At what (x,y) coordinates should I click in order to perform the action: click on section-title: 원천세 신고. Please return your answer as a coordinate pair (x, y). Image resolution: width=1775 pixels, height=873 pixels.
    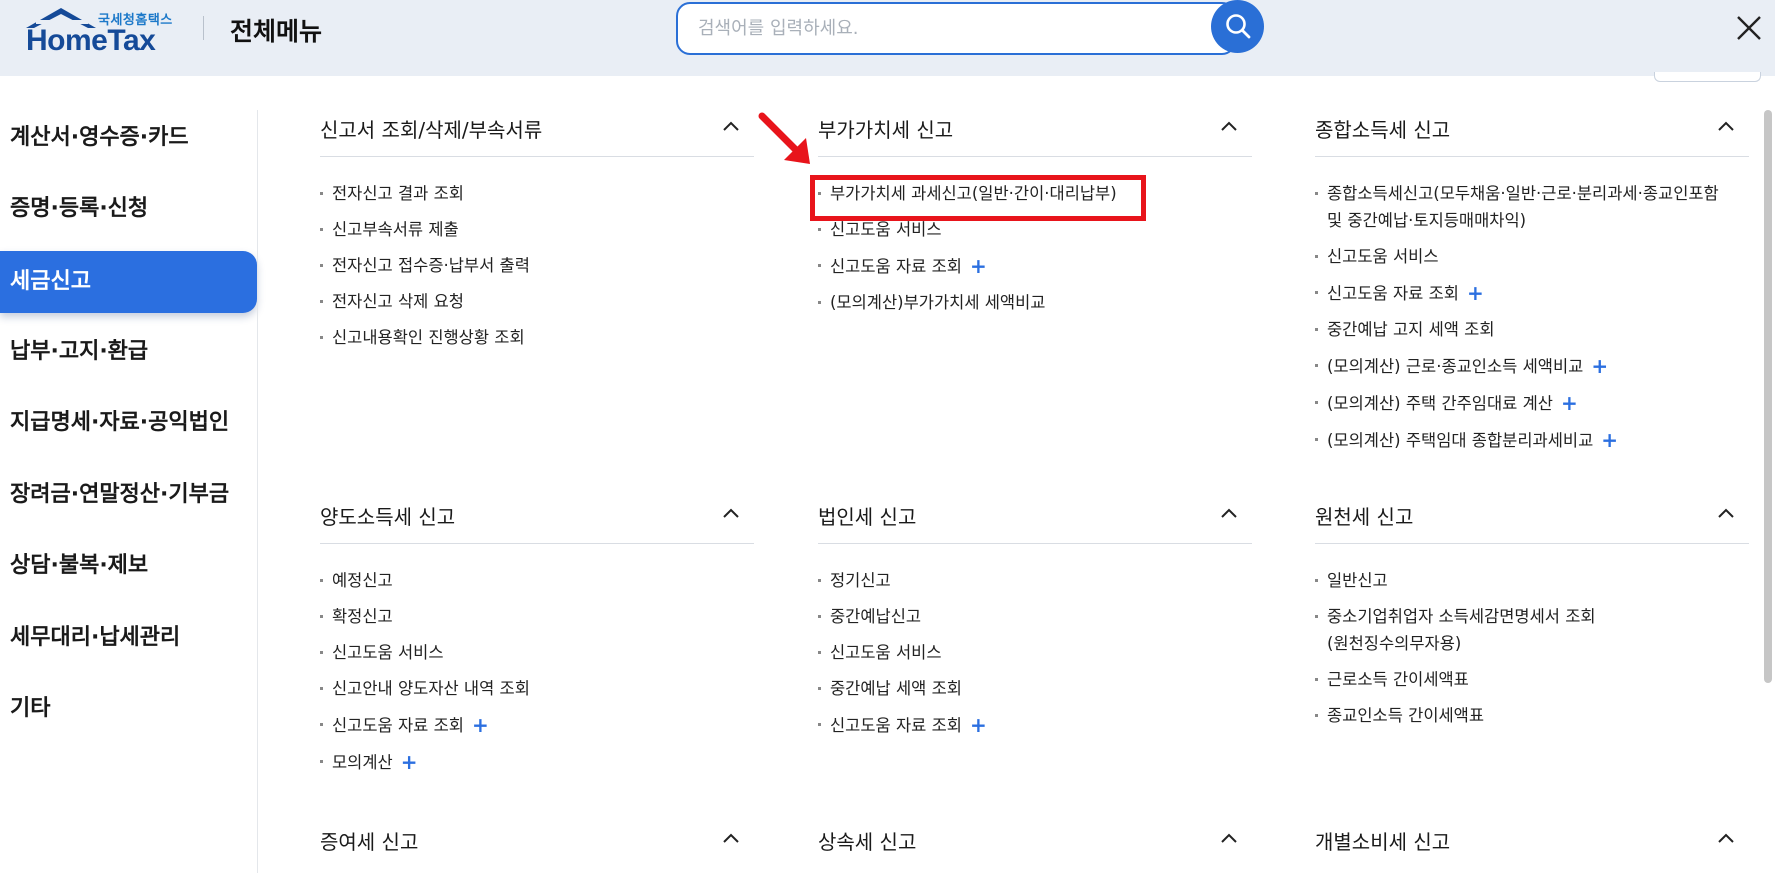
    Looking at the image, I should click on (1364, 517).